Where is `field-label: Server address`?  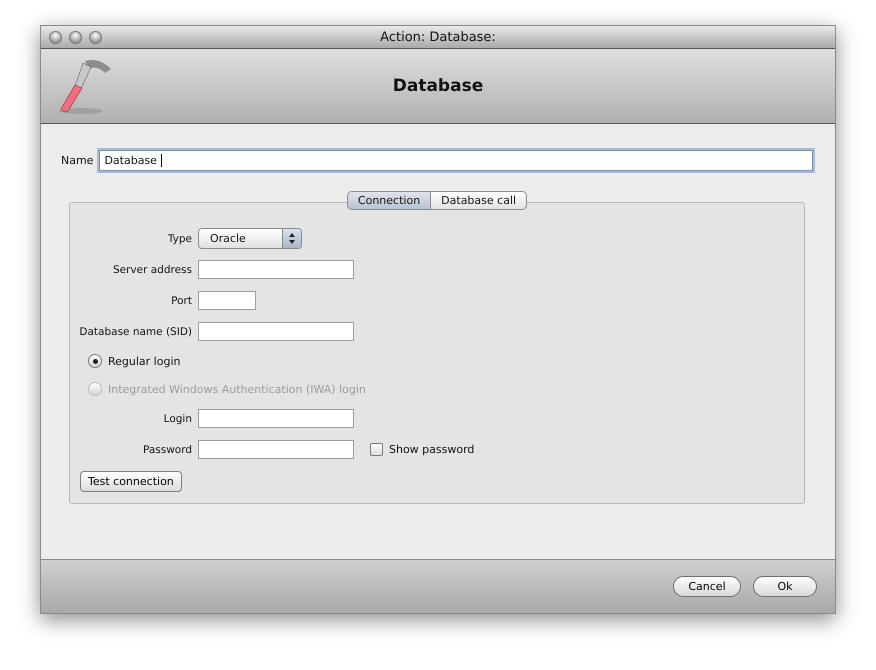
field-label: Server address is located at coordinates (152, 270).